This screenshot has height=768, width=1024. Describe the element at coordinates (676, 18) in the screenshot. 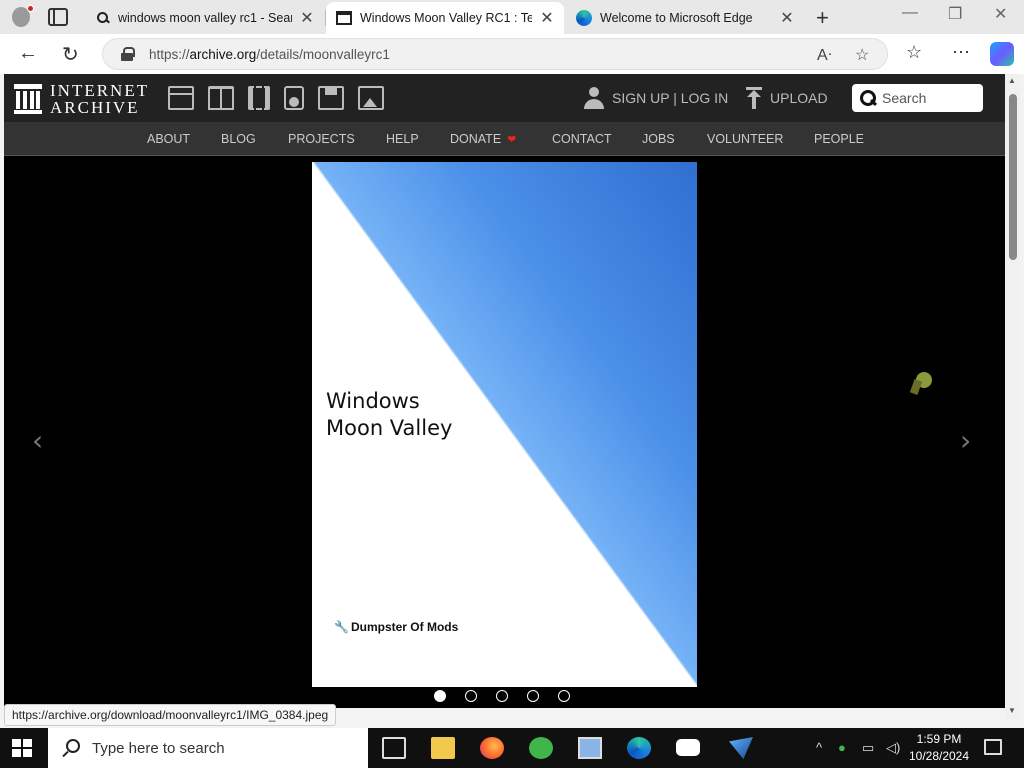

I see `tab-title: Welcome to Microsoft Edge` at that location.